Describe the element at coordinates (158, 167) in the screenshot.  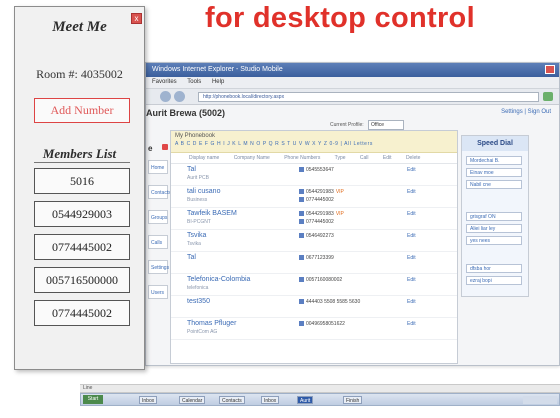
I see `left-tab-home: Home` at that location.